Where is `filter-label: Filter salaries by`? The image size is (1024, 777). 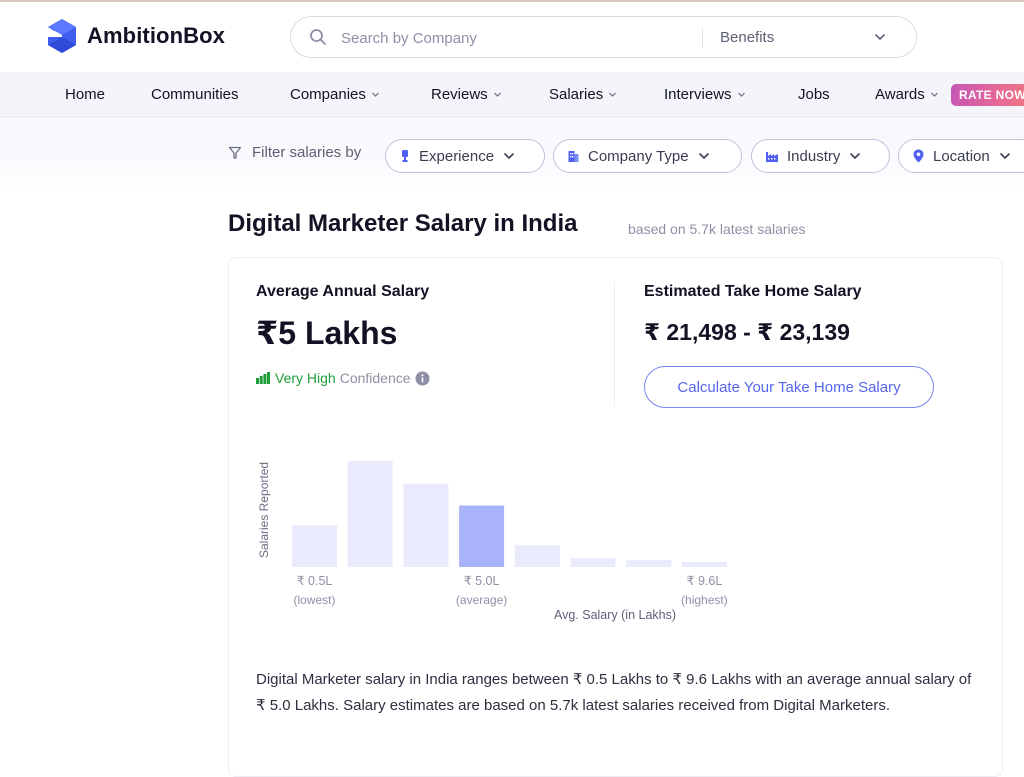
filter-label: Filter salaries by is located at coordinates (294, 152).